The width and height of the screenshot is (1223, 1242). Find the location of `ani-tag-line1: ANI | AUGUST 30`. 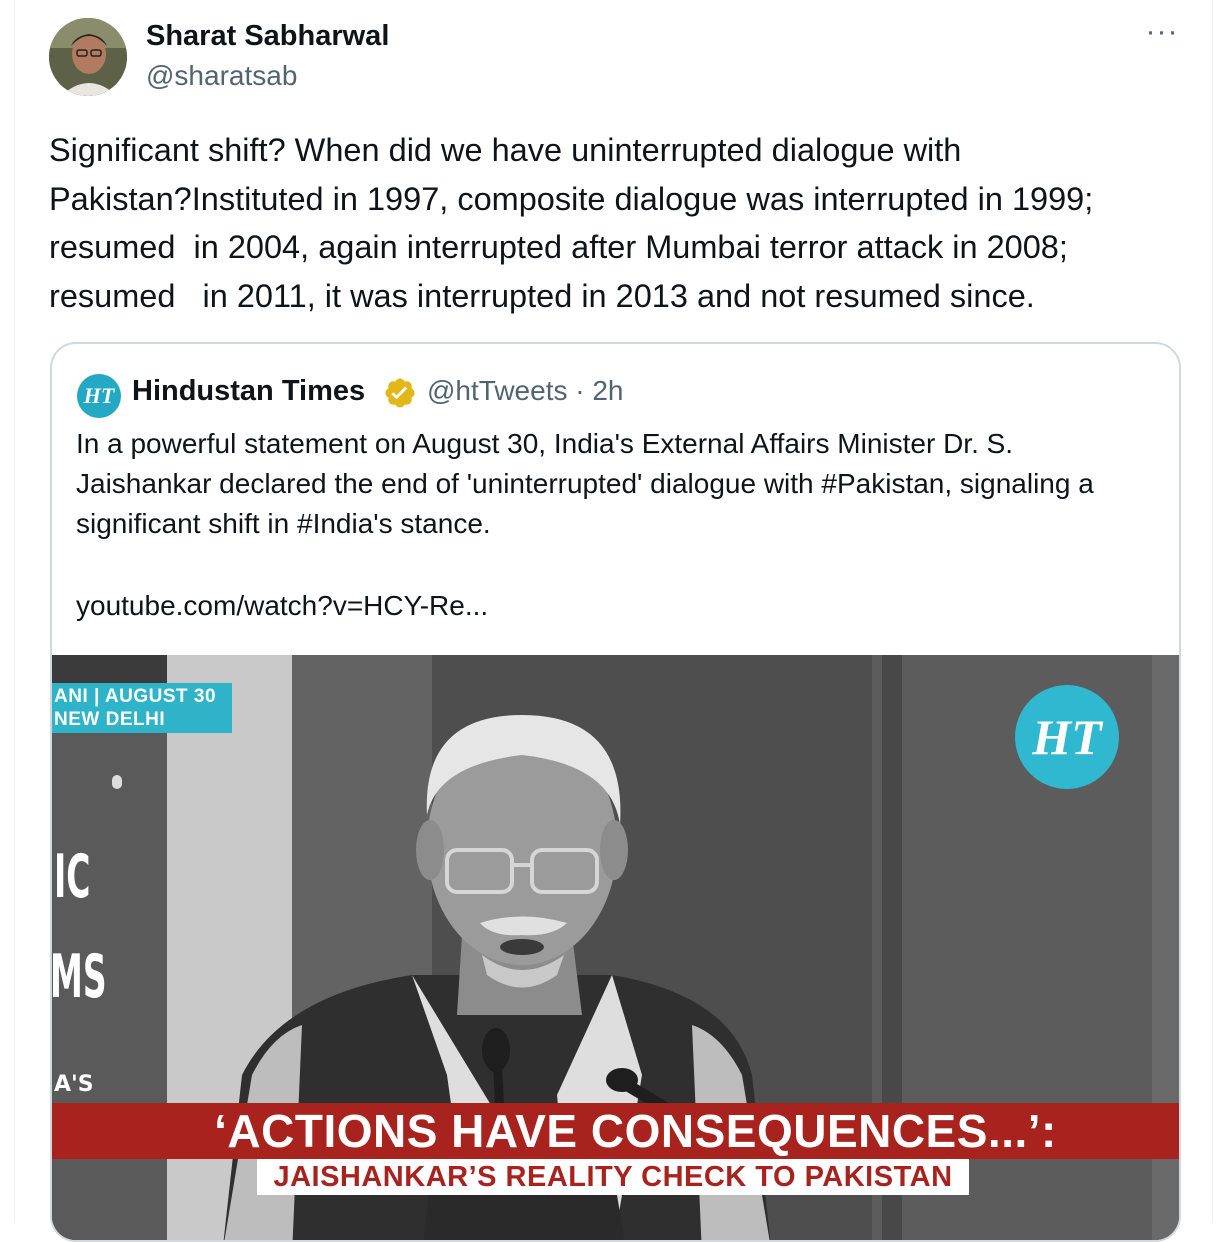

ani-tag-line1: ANI | AUGUST 30 is located at coordinates (135, 696).